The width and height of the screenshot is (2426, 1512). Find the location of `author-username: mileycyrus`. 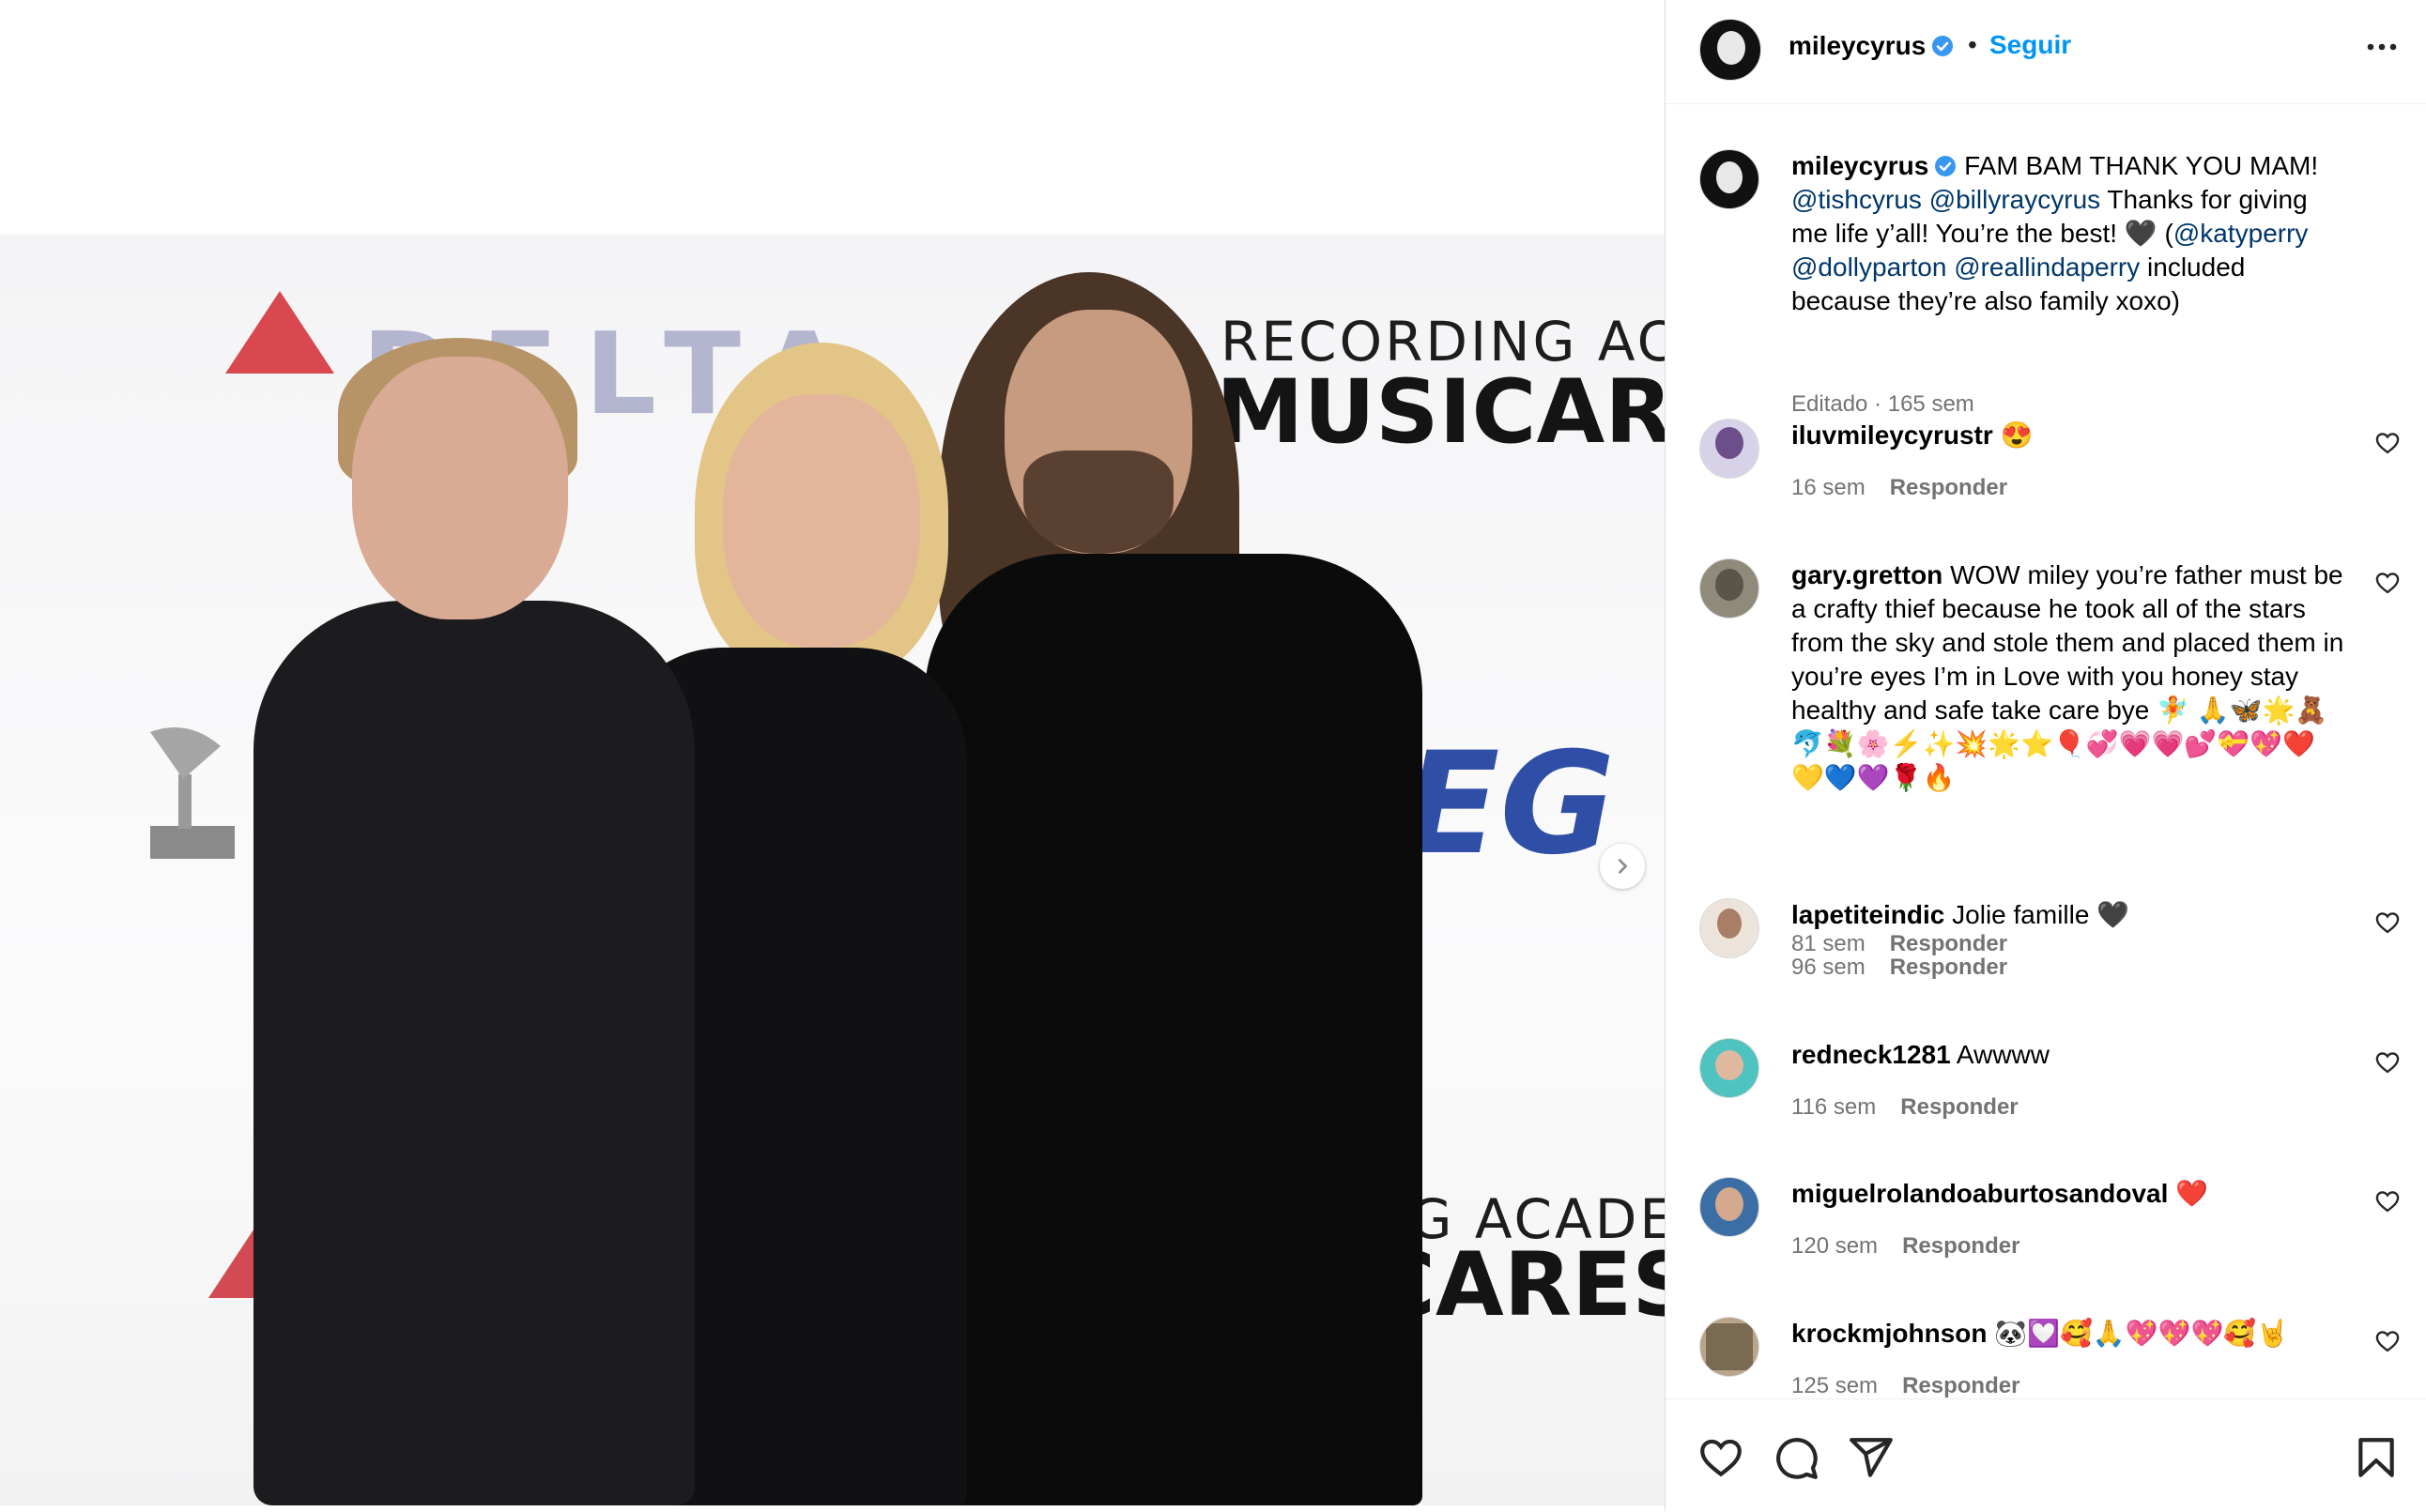

author-username: mileycyrus is located at coordinates (1857, 45).